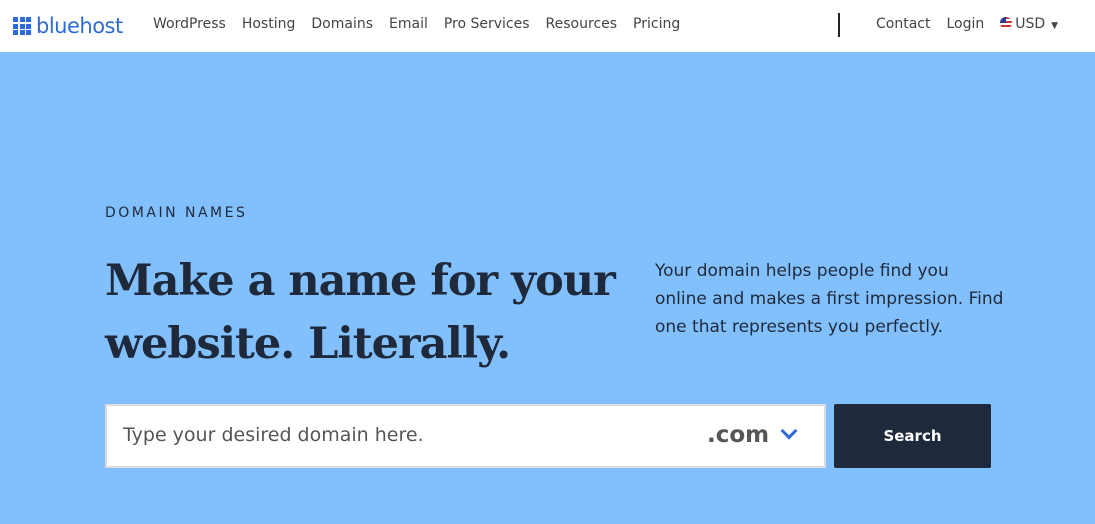 This screenshot has height=524, width=1095. I want to click on chevron-down-icon, so click(789, 431).